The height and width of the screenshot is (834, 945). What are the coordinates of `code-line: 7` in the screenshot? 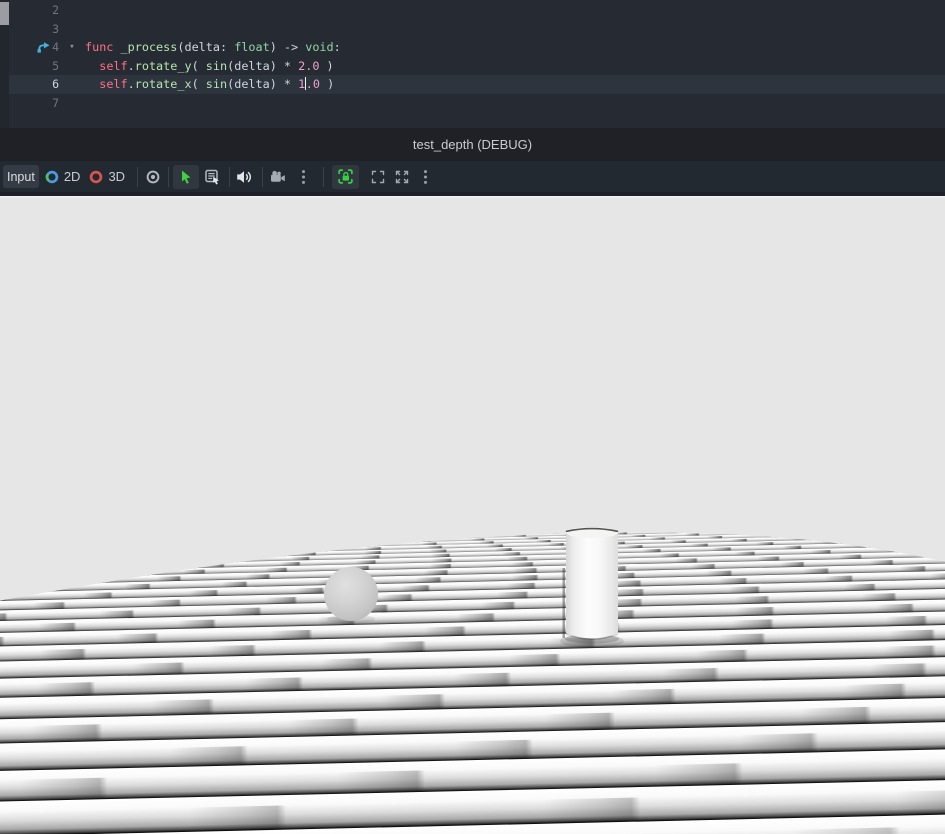 It's located at (477, 103).